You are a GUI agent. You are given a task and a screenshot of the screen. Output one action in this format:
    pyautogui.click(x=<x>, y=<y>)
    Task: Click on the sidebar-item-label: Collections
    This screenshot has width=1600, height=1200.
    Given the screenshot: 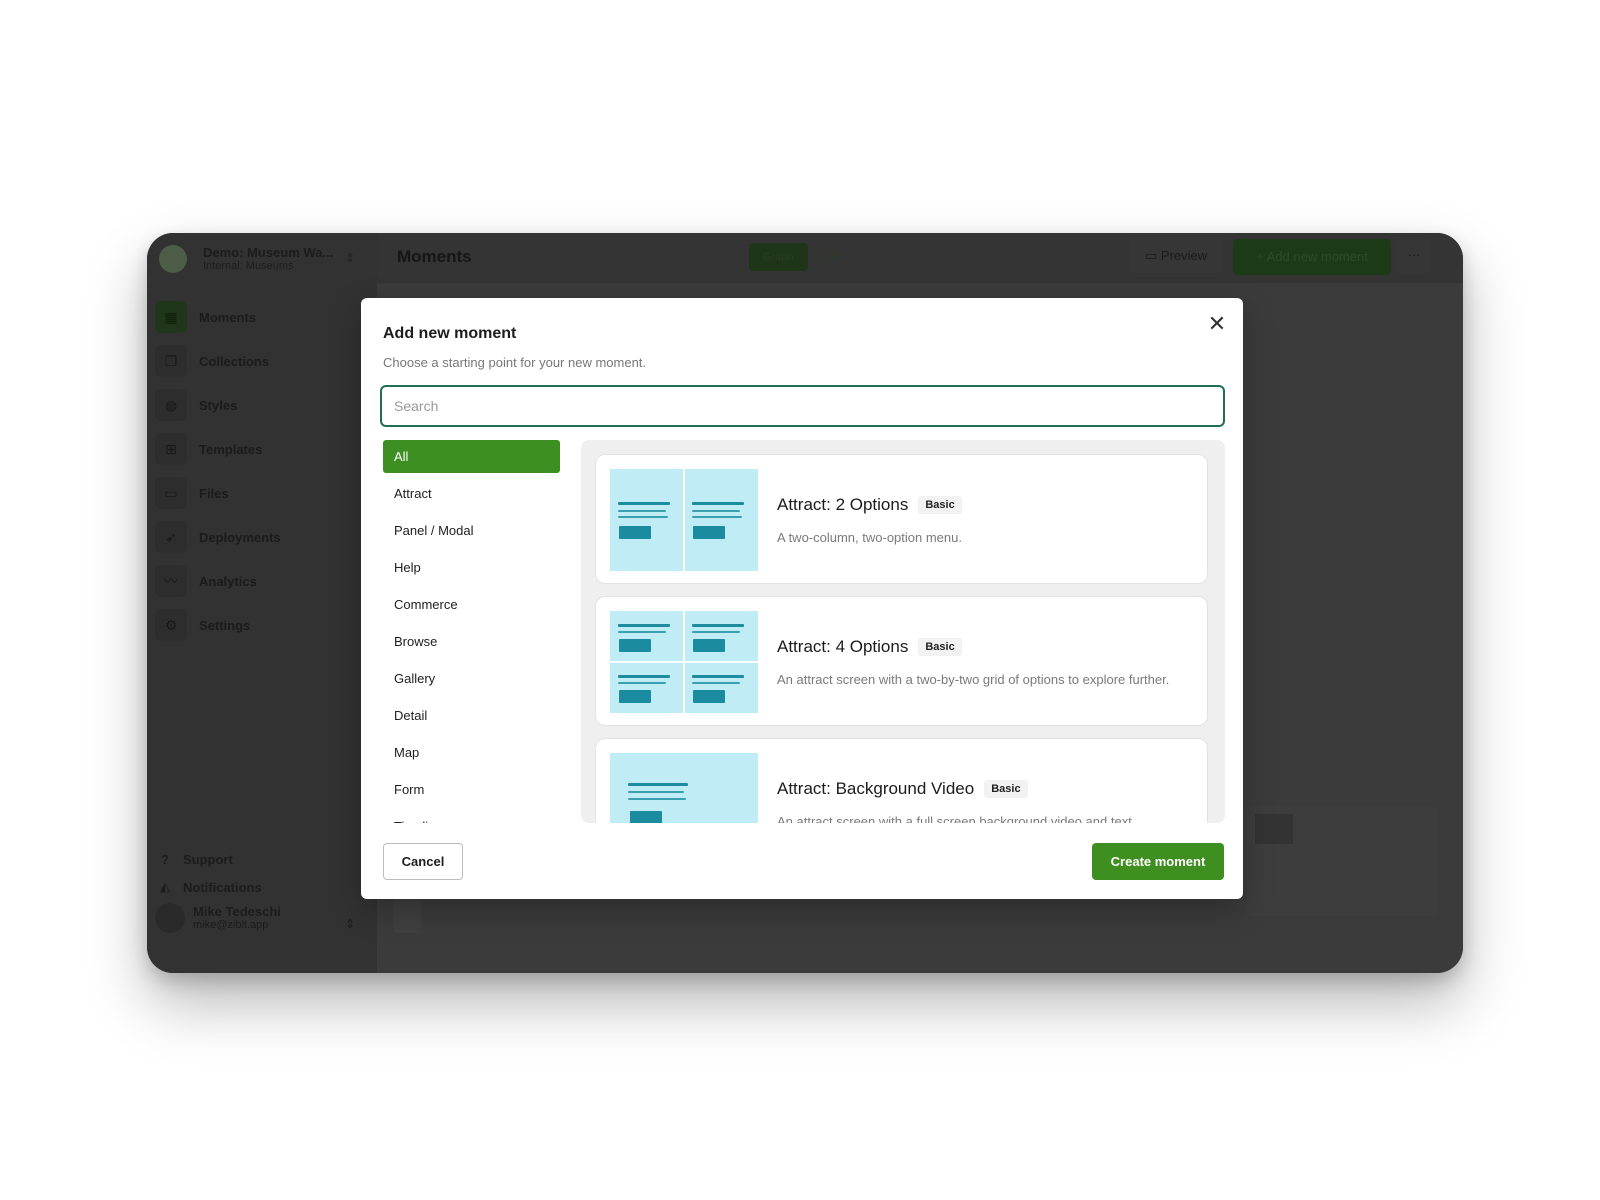 What is the action you would take?
    pyautogui.click(x=234, y=361)
    